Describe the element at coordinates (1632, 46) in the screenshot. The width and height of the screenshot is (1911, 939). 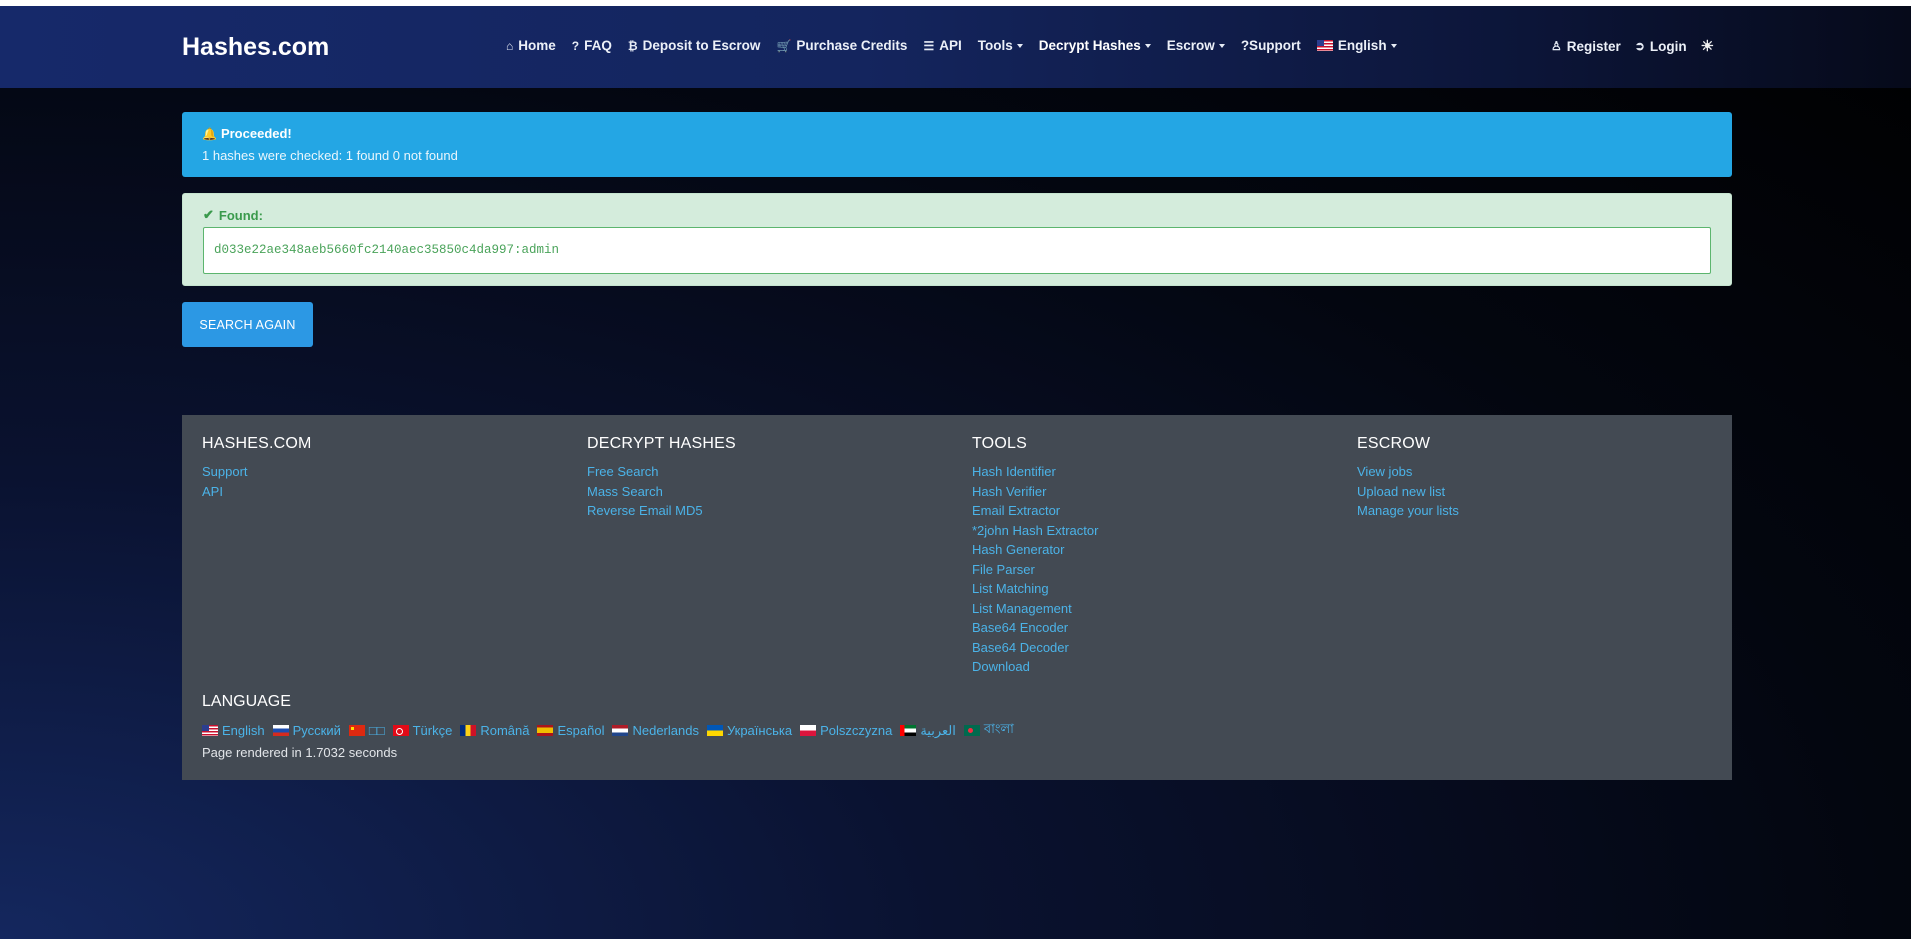
I see `nav-right: ♙ Register ➲ Login ☀` at that location.